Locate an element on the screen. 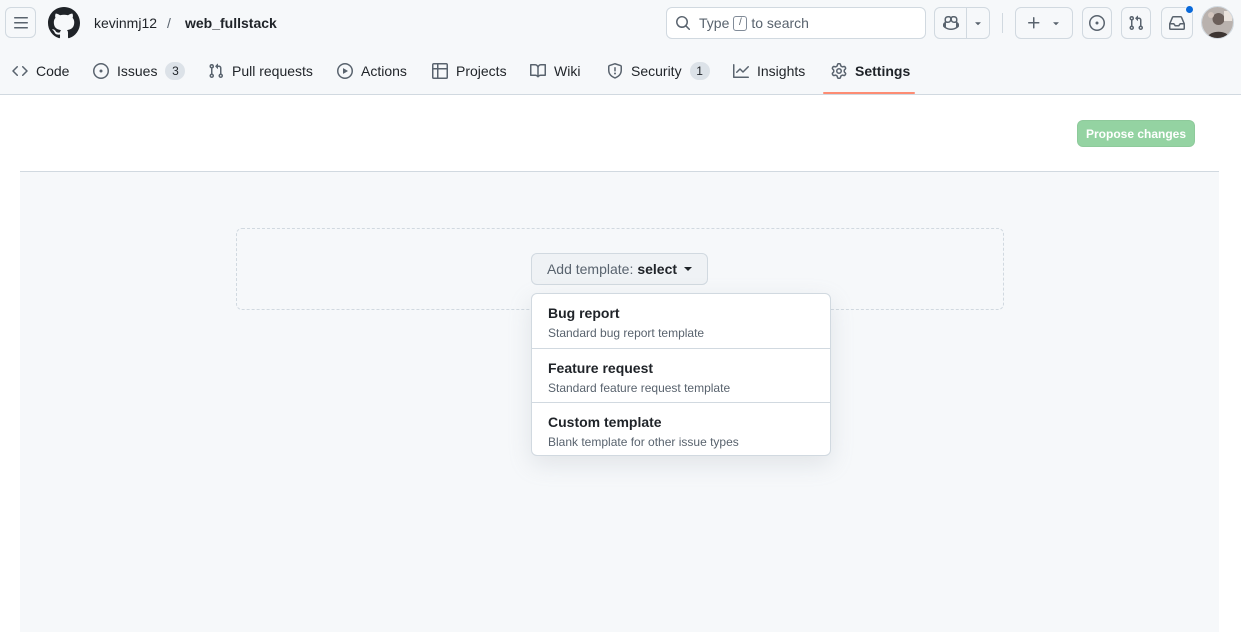 This screenshot has width=1241, height=632. your-issues-button is located at coordinates (1097, 23).